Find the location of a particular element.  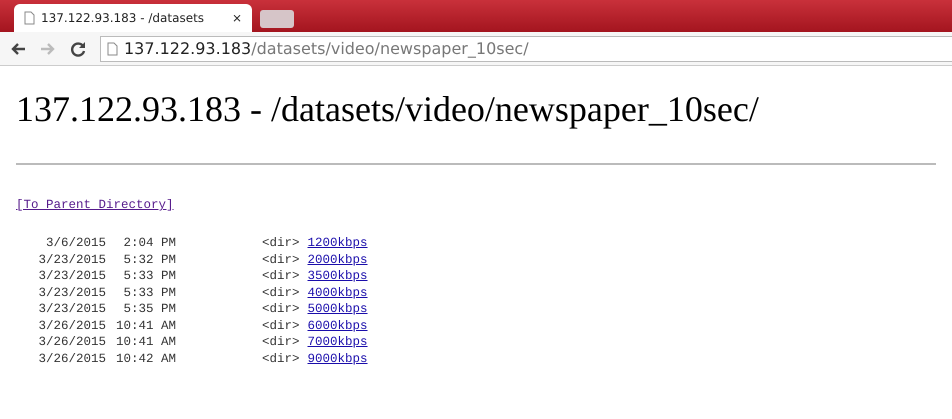

date-text: 3/6/2015 is located at coordinates (75, 243).